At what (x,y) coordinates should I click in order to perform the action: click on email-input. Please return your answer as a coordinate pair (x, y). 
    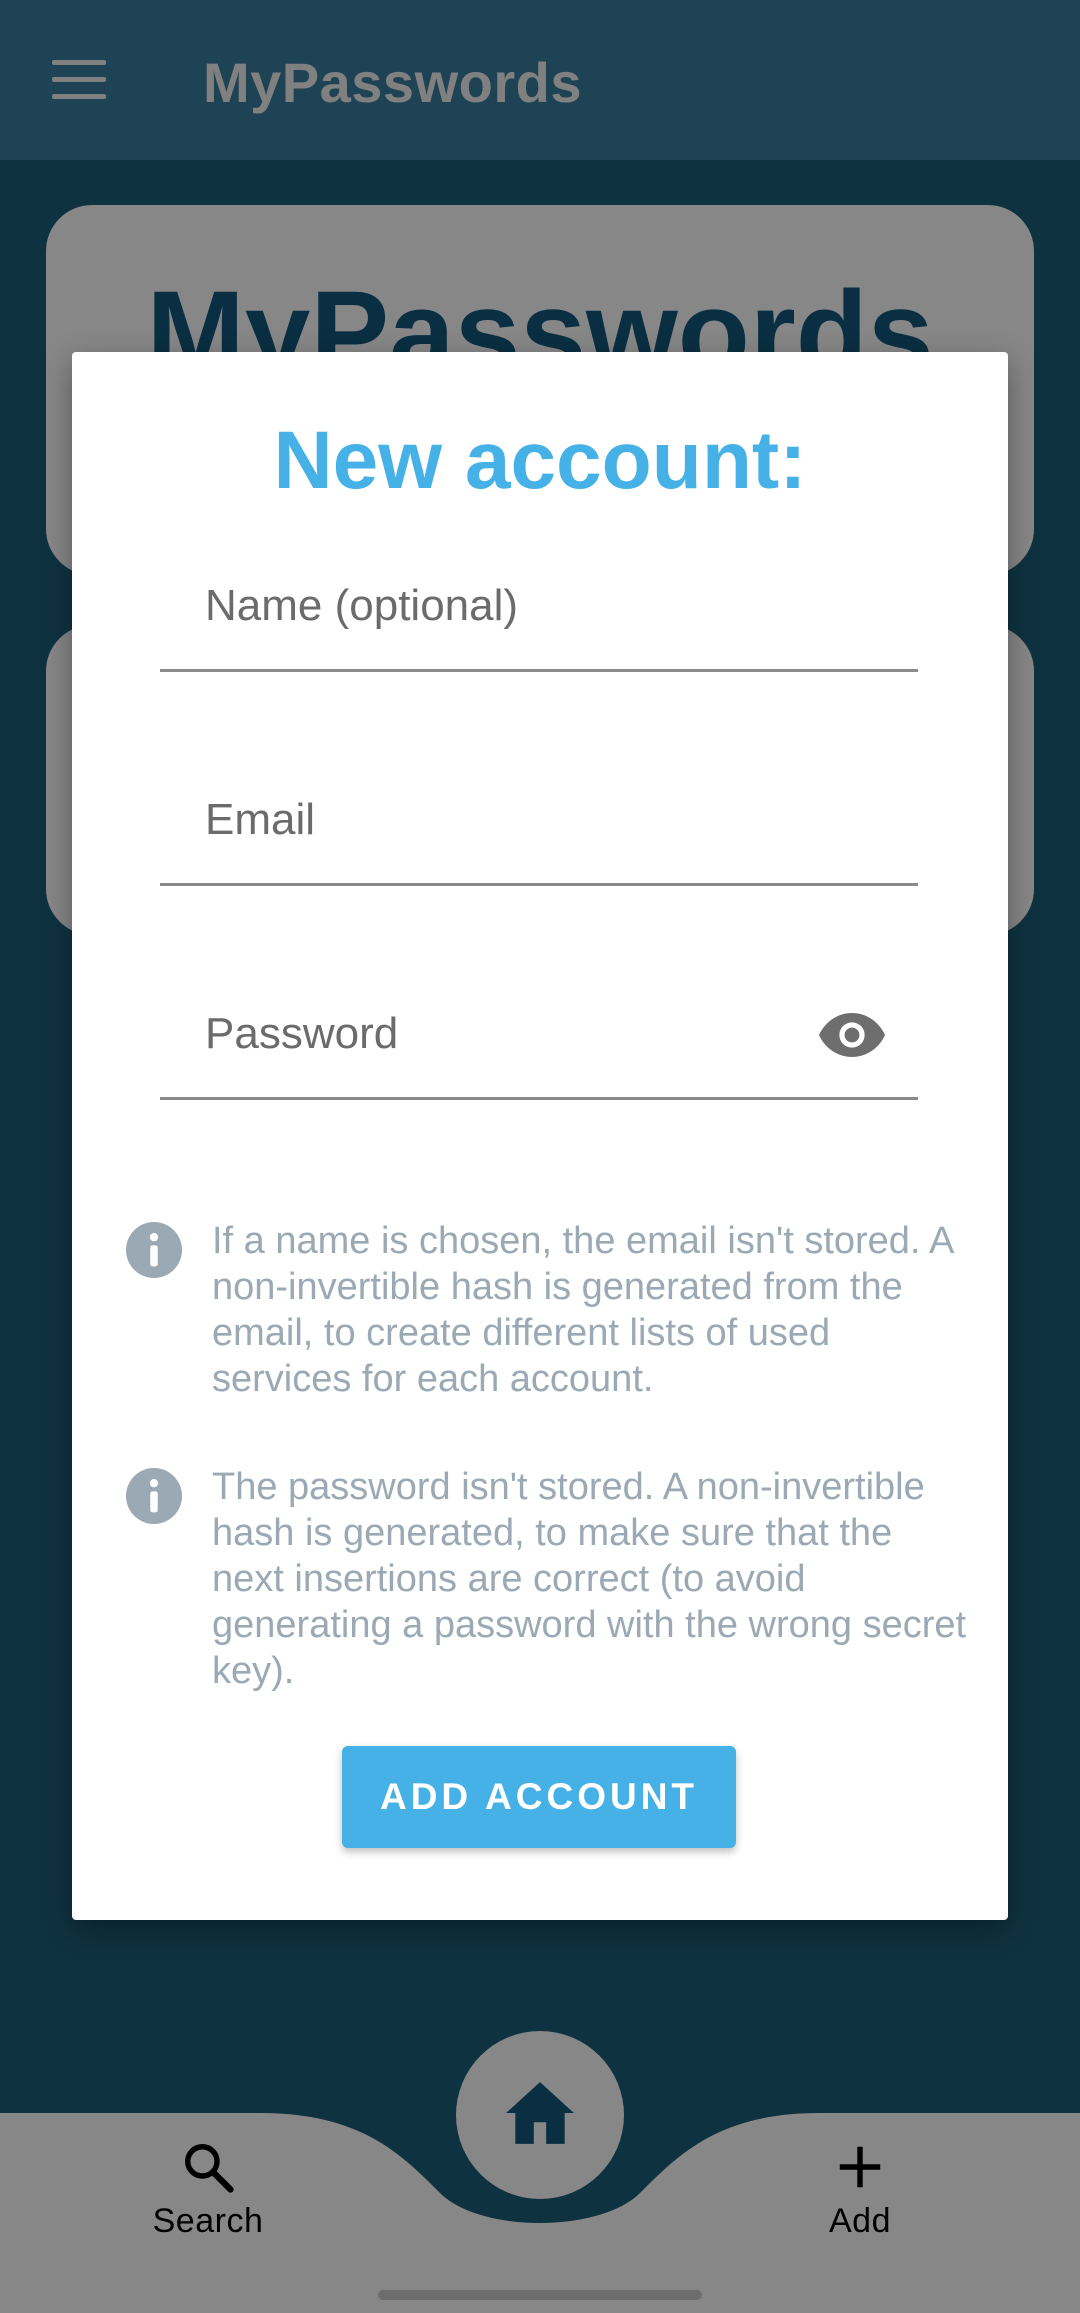
    Looking at the image, I should click on (539, 820).